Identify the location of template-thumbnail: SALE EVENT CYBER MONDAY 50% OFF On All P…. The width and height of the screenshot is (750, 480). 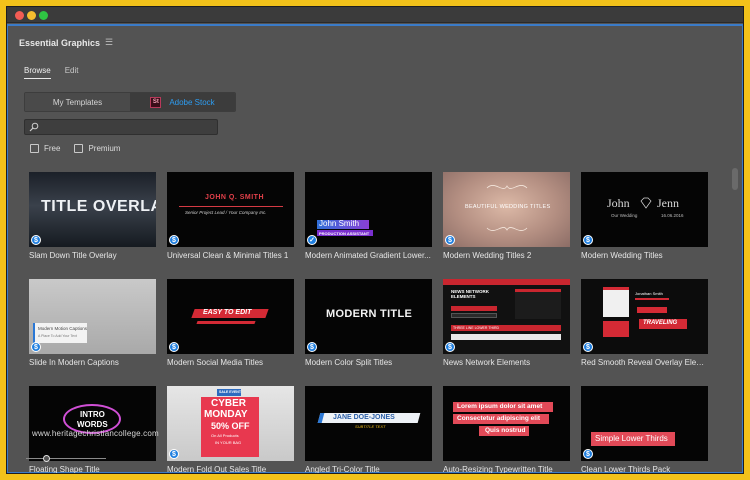
(230, 423).